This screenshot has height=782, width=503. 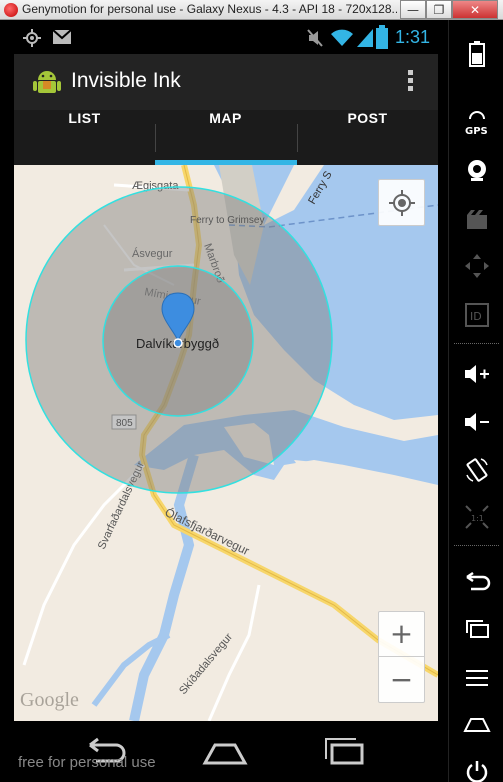 What do you see at coordinates (84, 137) in the screenshot?
I see `tab-list: LIST` at bounding box center [84, 137].